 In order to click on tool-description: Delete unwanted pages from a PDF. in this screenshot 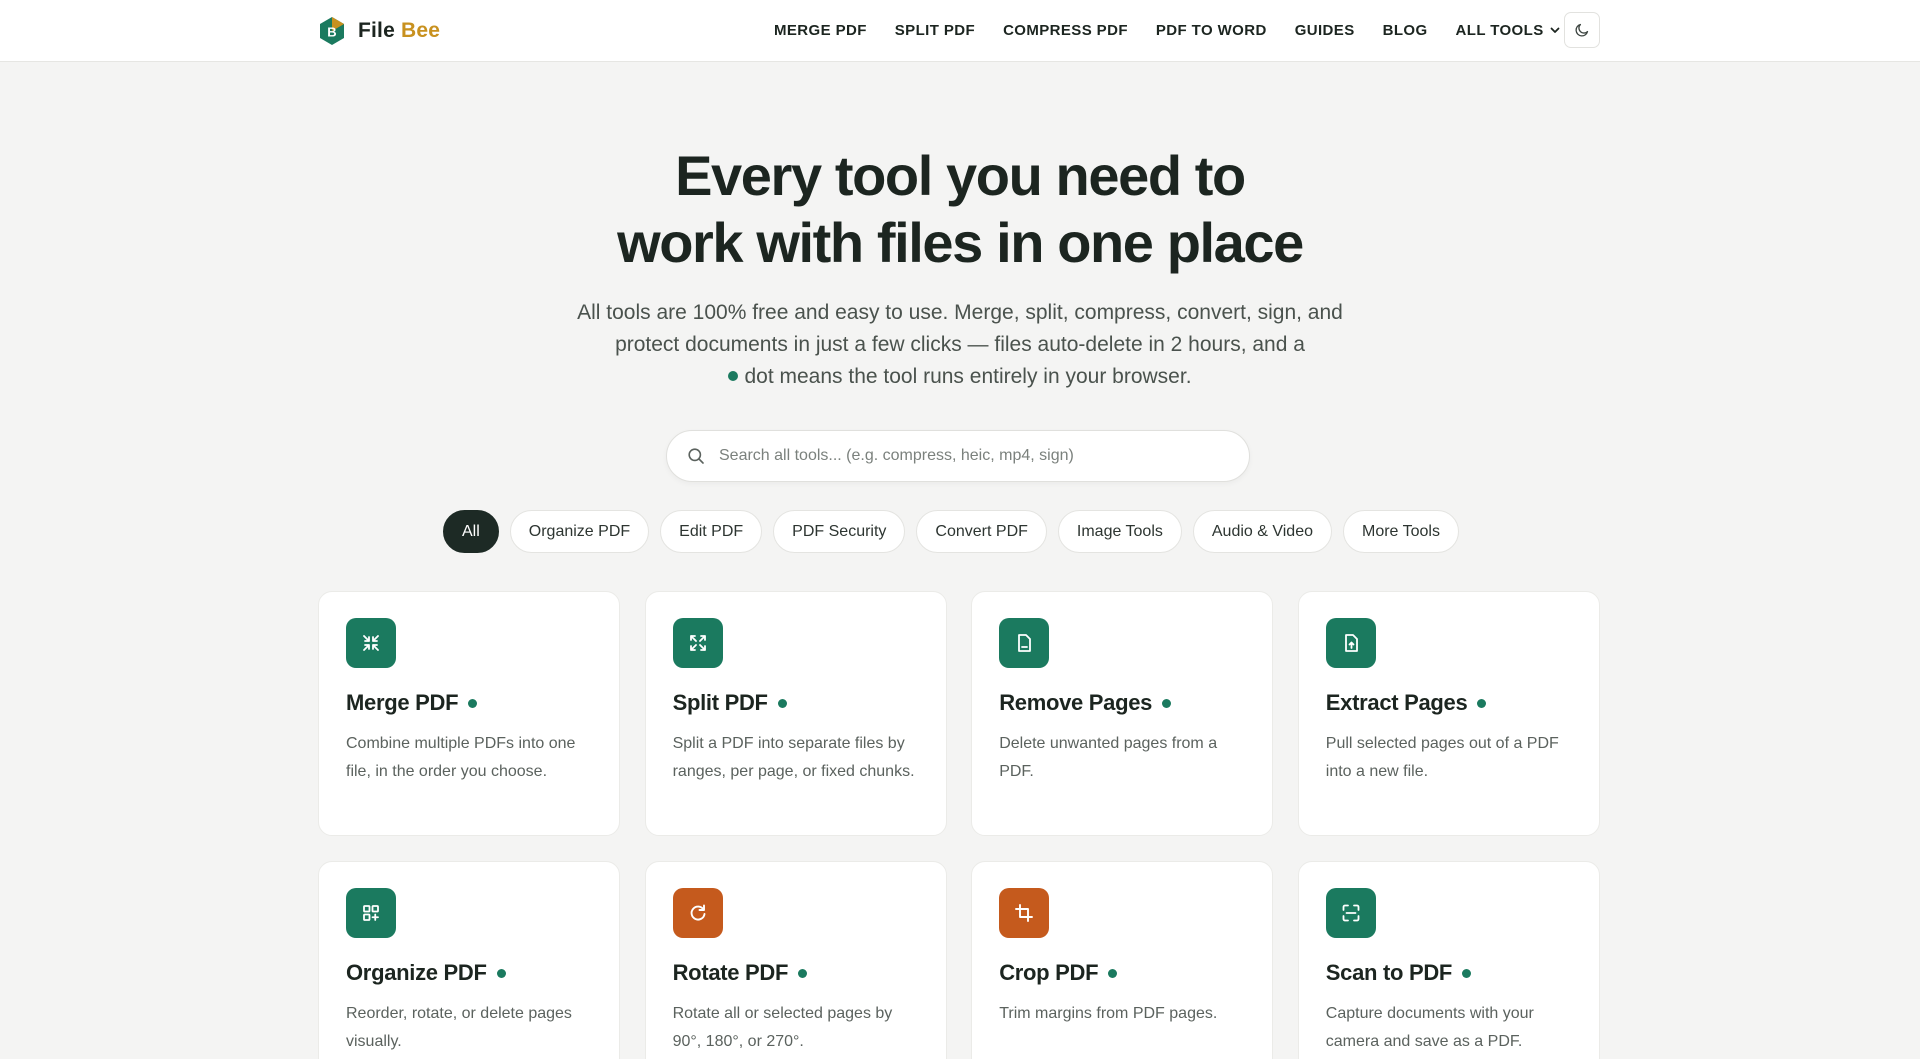, I will do `click(1108, 757)`.